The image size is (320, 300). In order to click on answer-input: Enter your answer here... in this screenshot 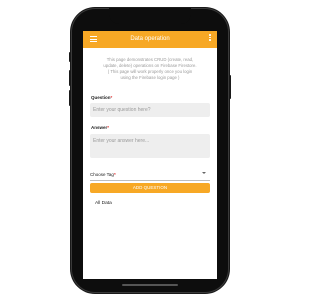, I will do `click(150, 146)`.